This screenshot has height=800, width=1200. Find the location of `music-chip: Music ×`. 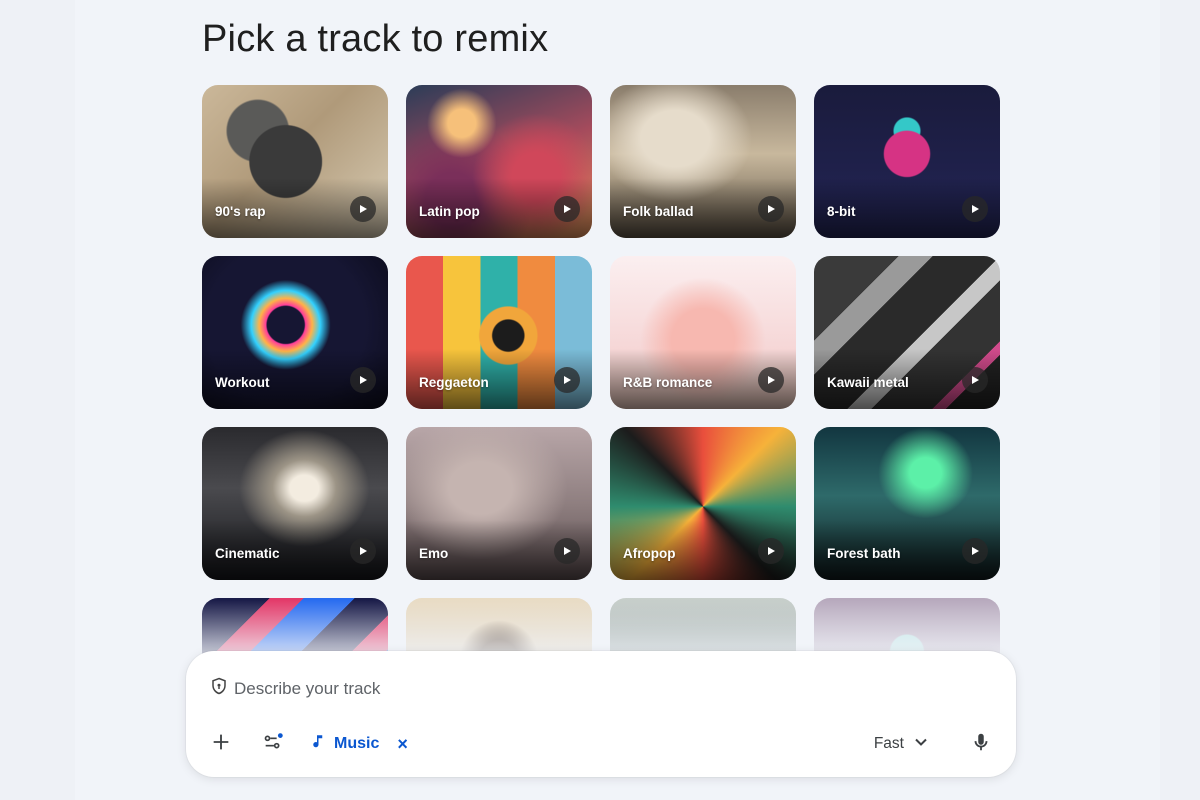

music-chip: Music × is located at coordinates (358, 744).